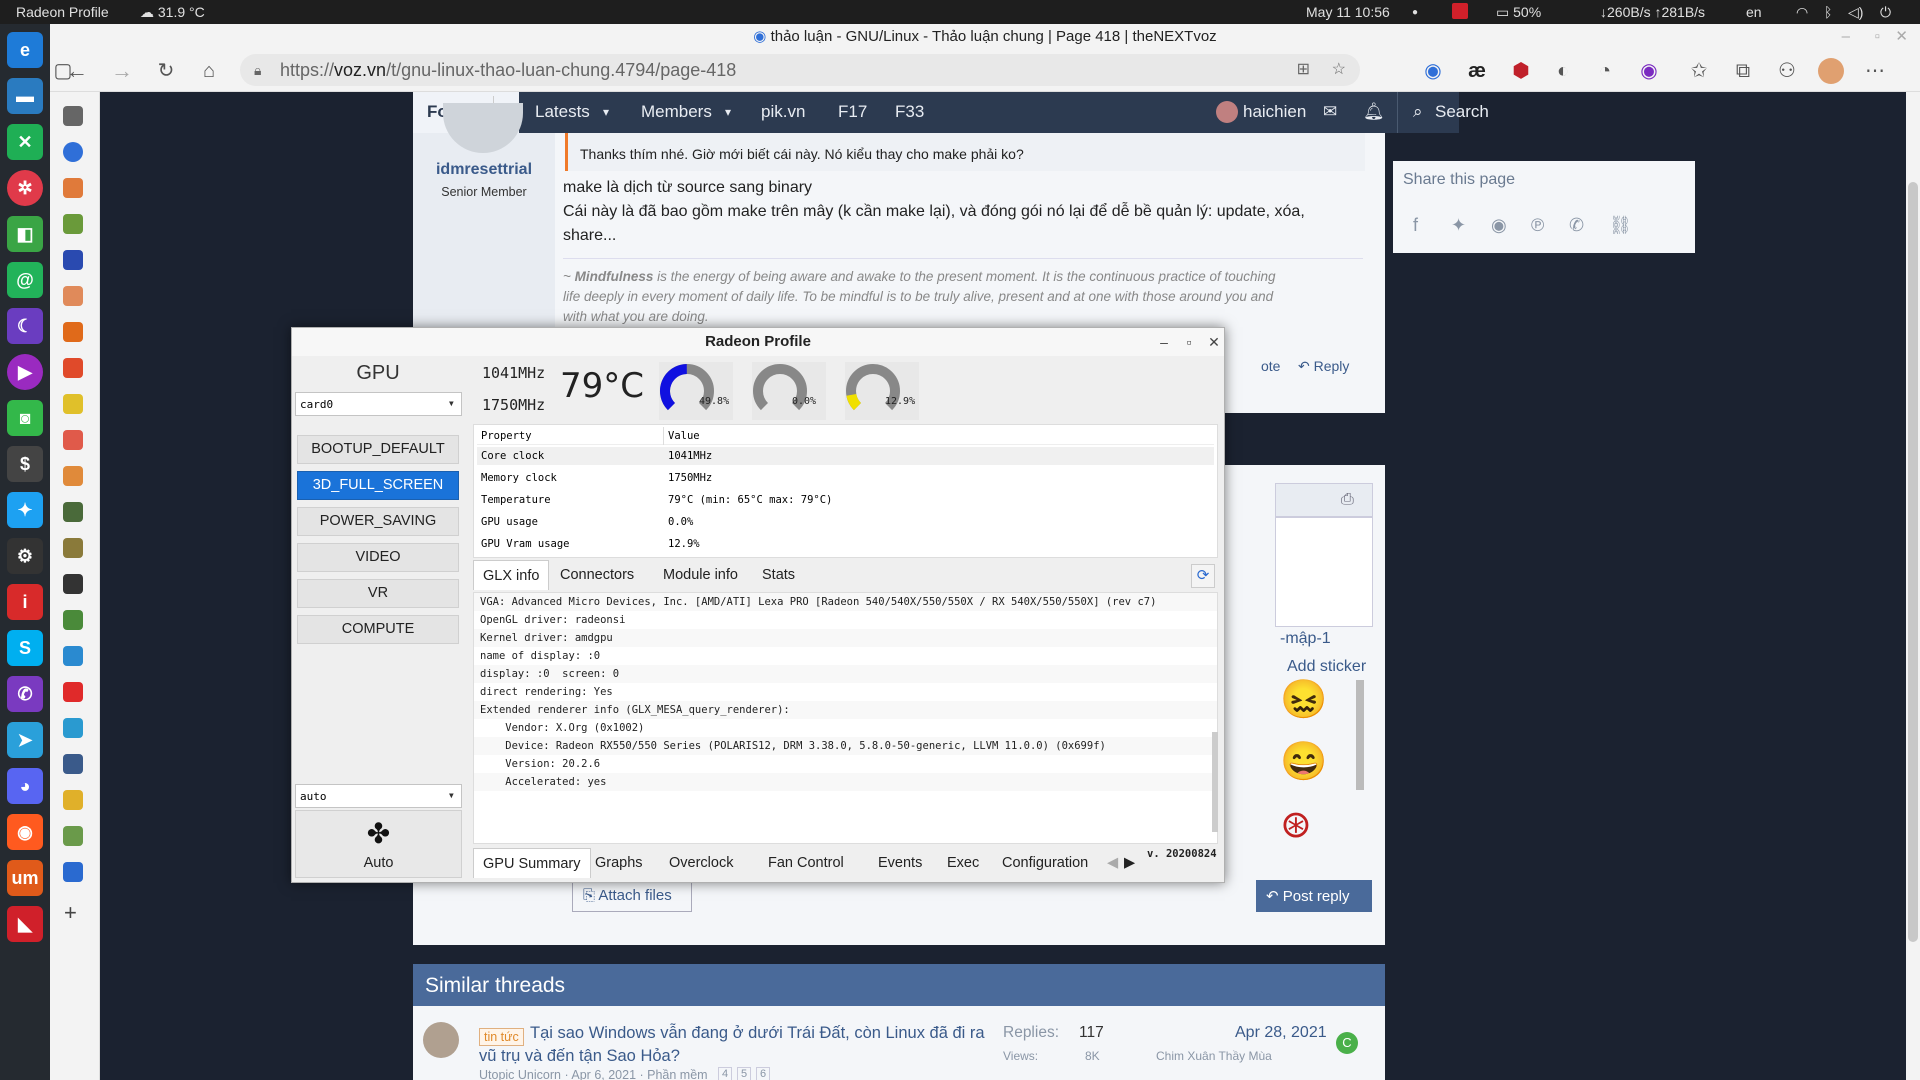  What do you see at coordinates (1458, 225) in the screenshot?
I see `twitter-share-icon: ✦` at bounding box center [1458, 225].